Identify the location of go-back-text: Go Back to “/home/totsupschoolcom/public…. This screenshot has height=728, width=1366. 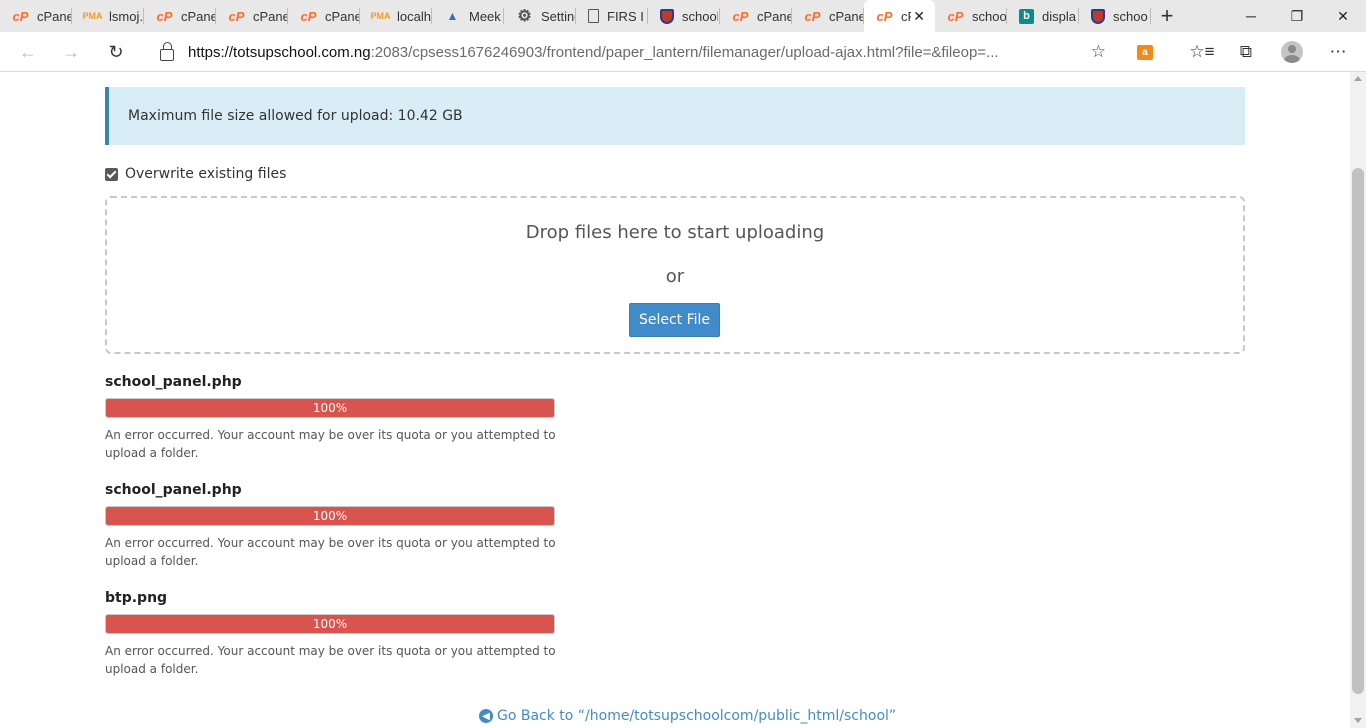
(697, 716).